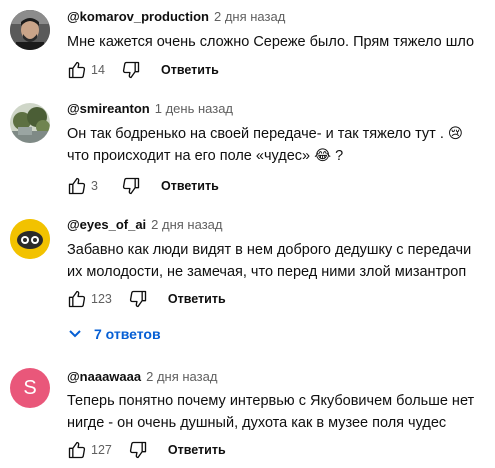 The width and height of the screenshot is (495, 468). I want to click on comment-actions: 3 Ответить, so click(140, 186).